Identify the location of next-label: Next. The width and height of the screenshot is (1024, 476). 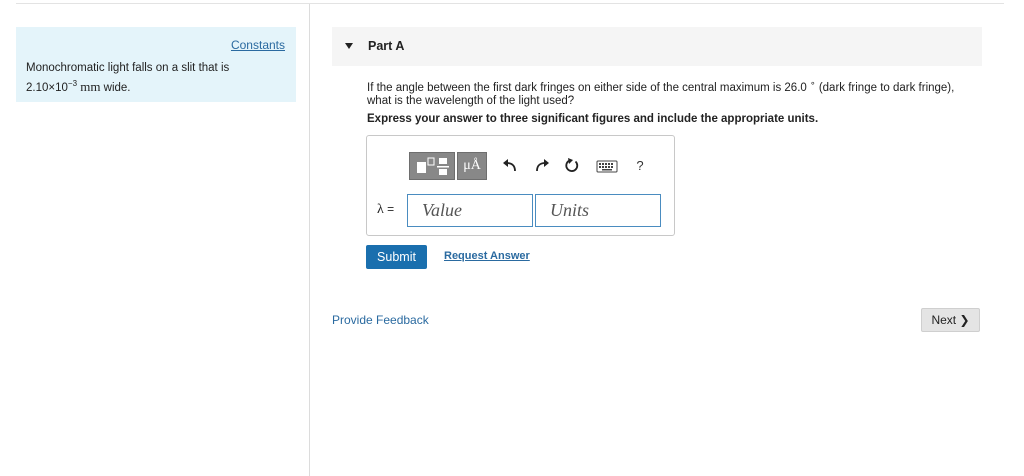
(944, 320).